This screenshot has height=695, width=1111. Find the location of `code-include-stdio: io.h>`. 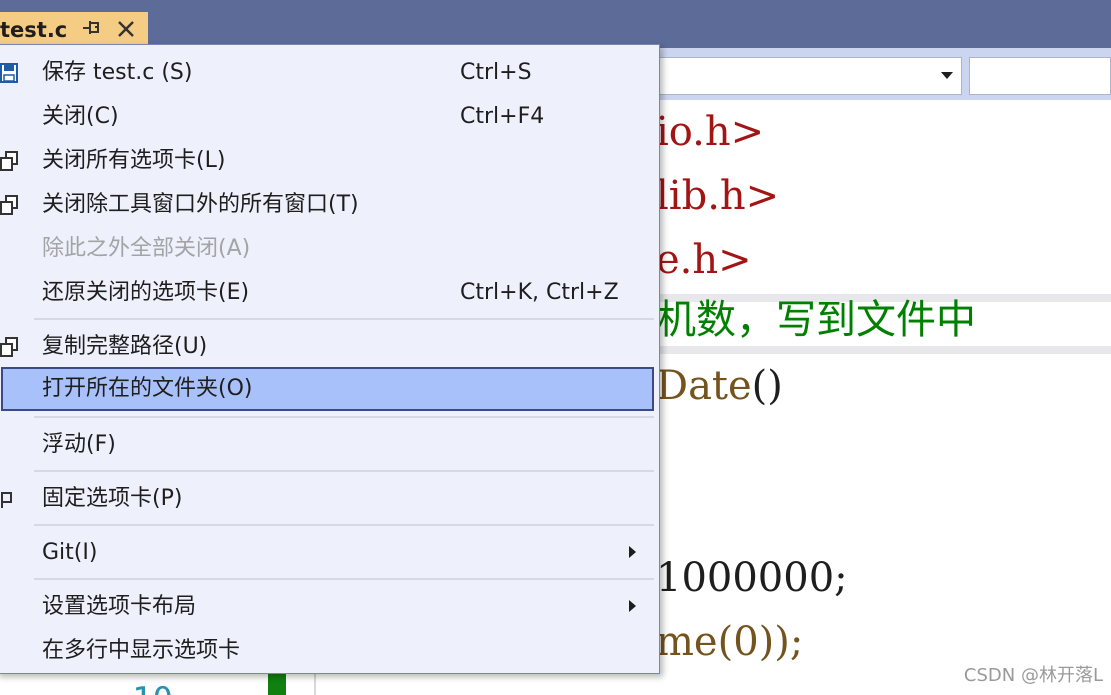

code-include-stdio: io.h> is located at coordinates (710, 132).